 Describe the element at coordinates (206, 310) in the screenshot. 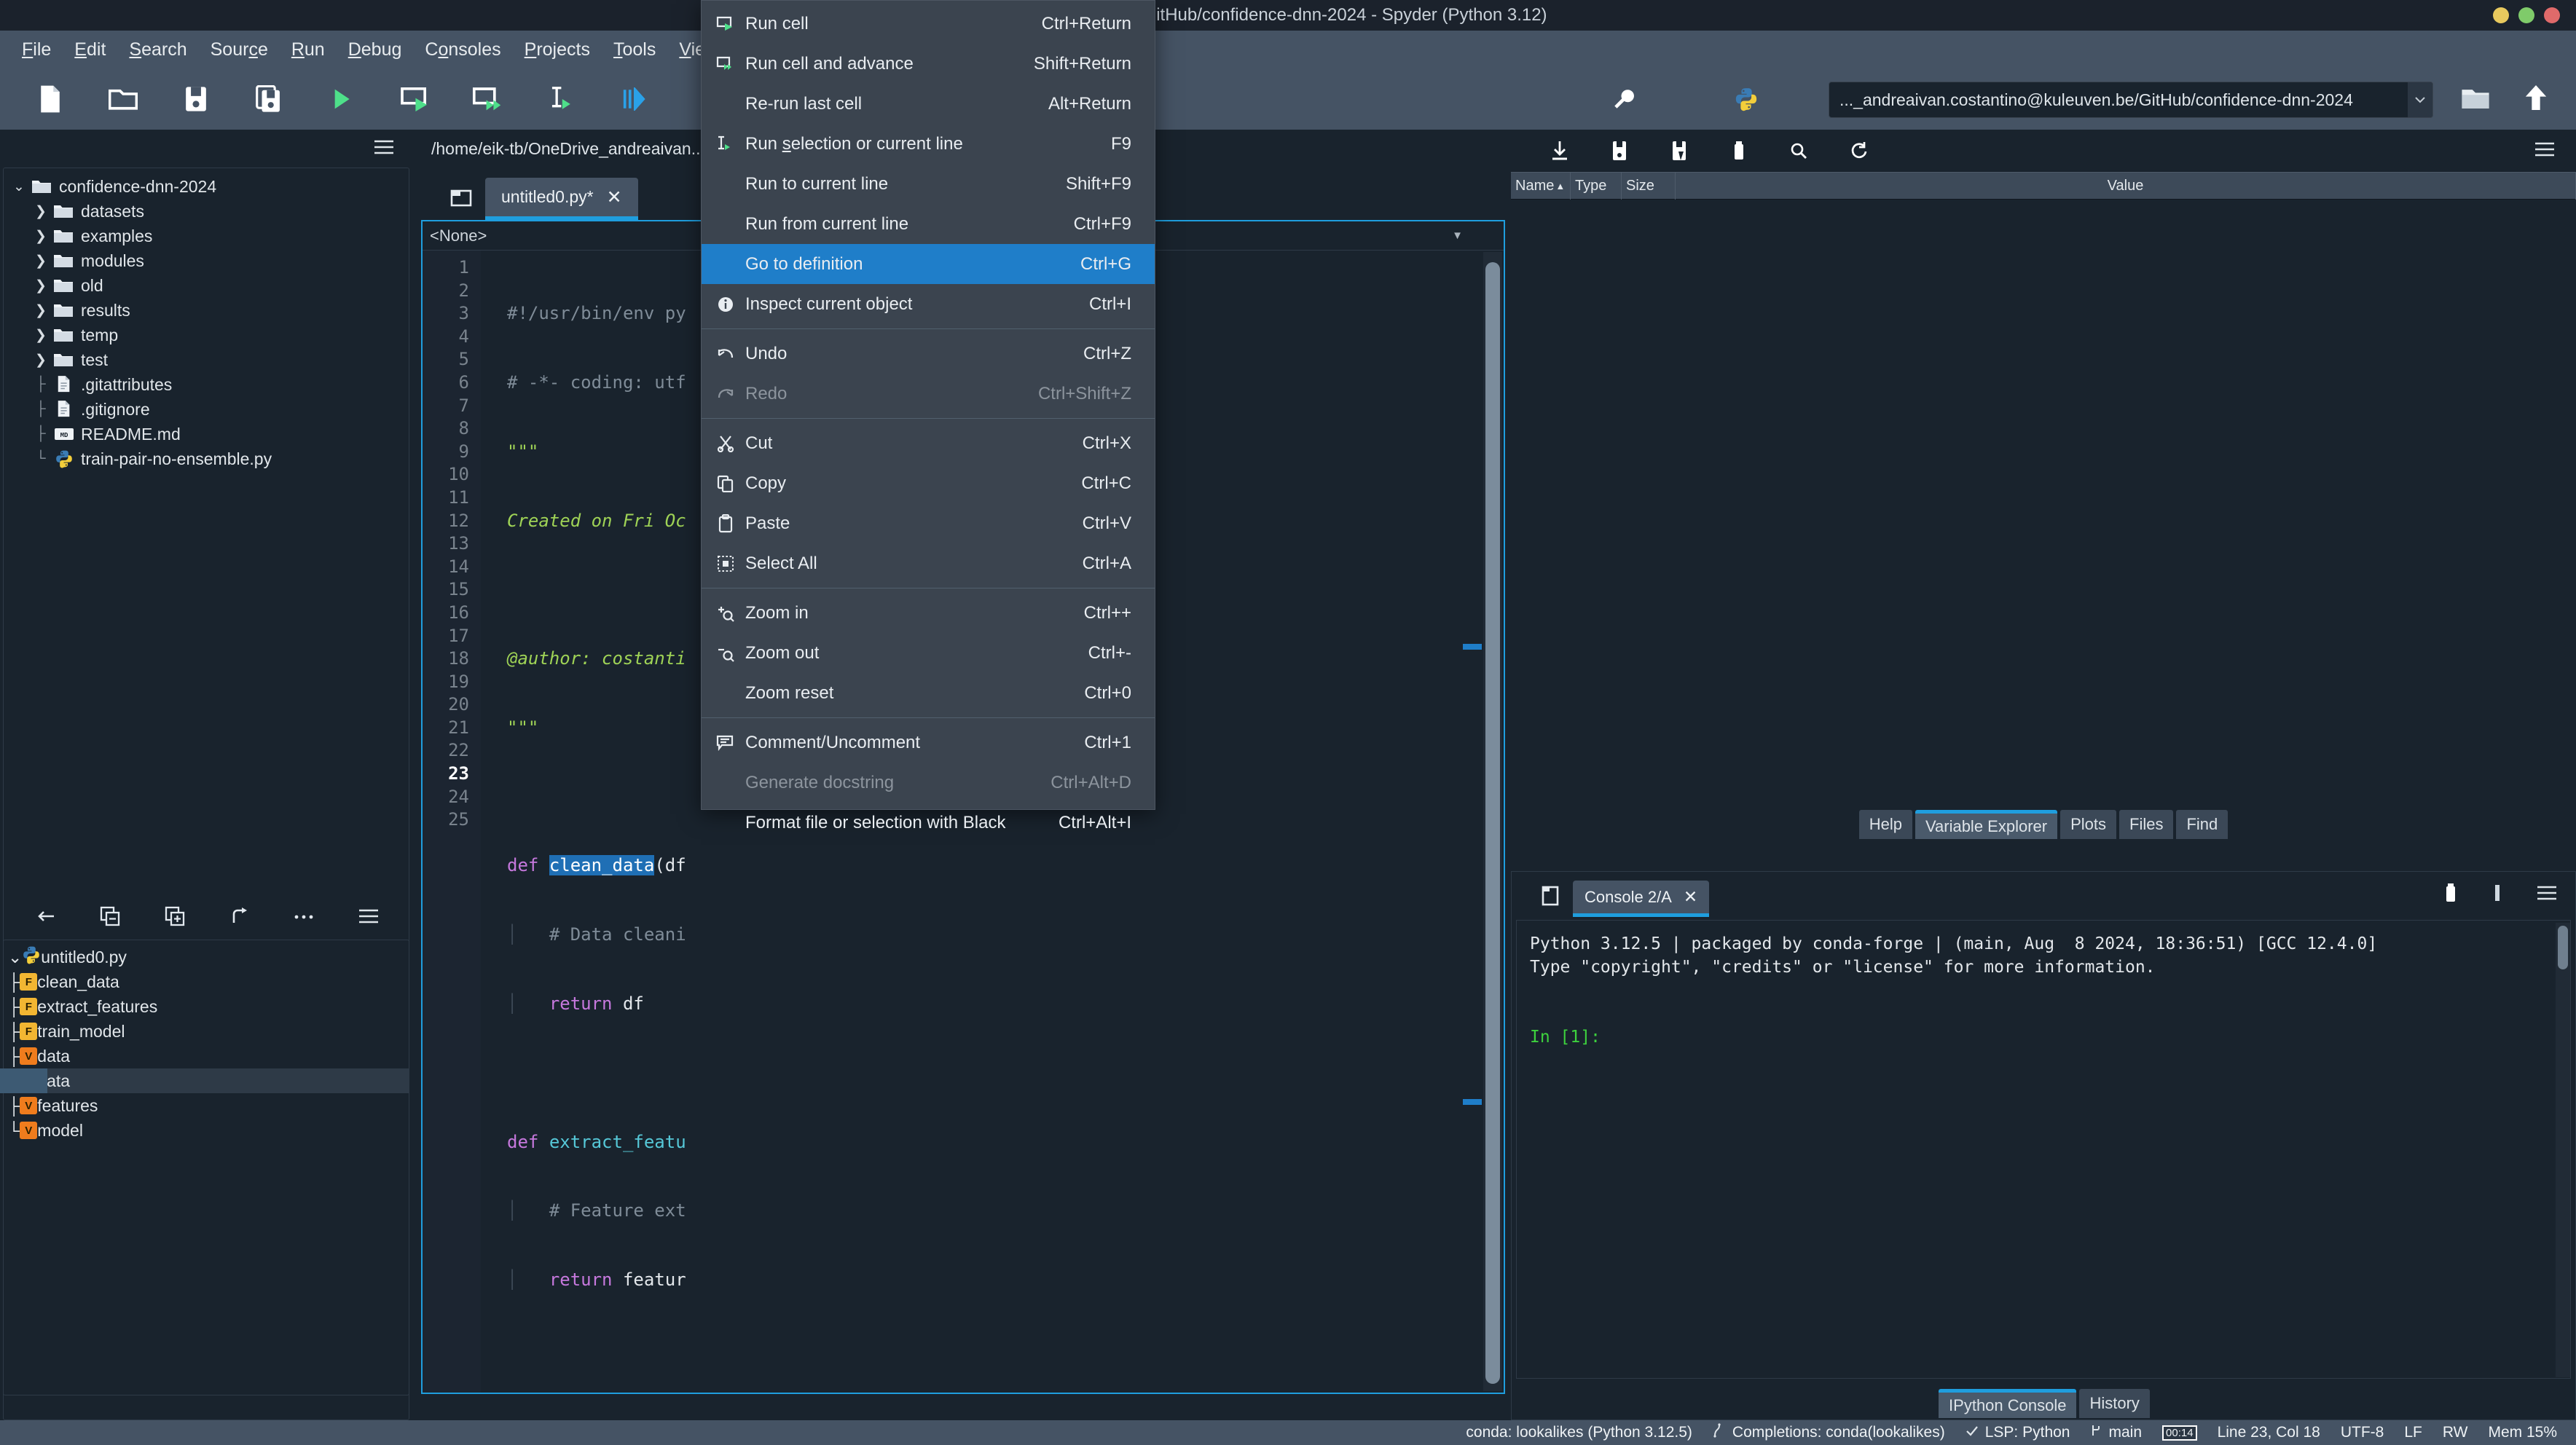

I see `project-item-results: ❯ results` at that location.